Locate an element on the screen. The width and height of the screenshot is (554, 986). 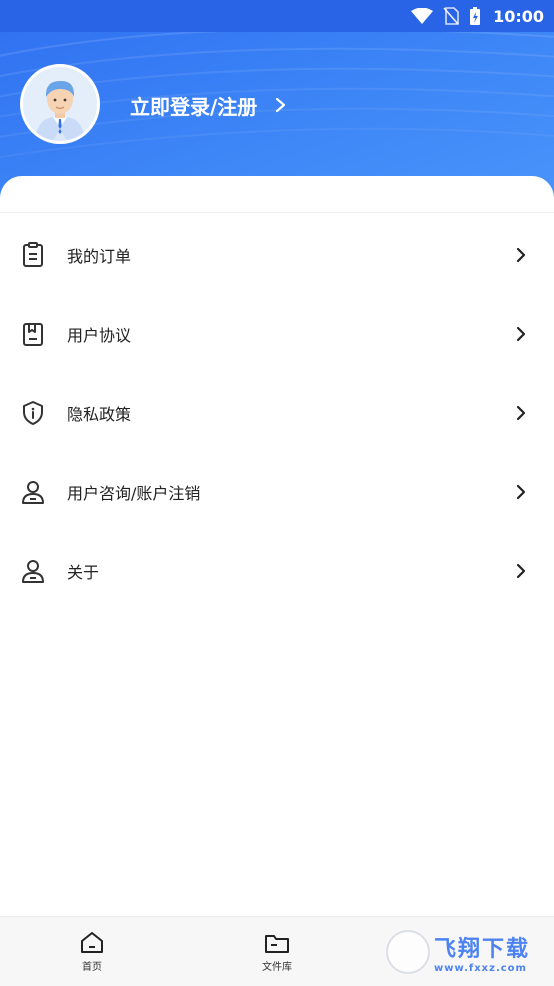
watermark: 飞翔下载 www.fxxz.com is located at coordinates (466, 952).